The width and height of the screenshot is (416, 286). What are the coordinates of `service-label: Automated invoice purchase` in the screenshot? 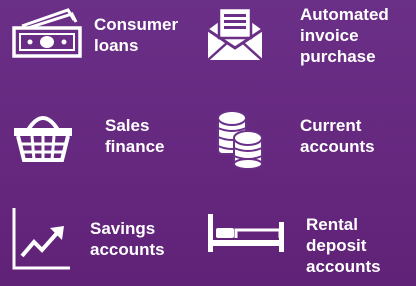 It's located at (344, 35).